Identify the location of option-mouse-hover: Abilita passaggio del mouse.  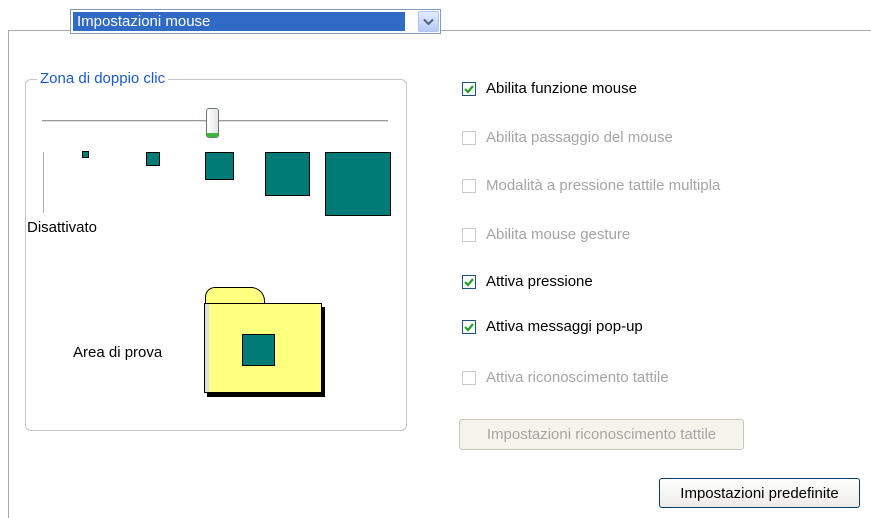
(567, 137).